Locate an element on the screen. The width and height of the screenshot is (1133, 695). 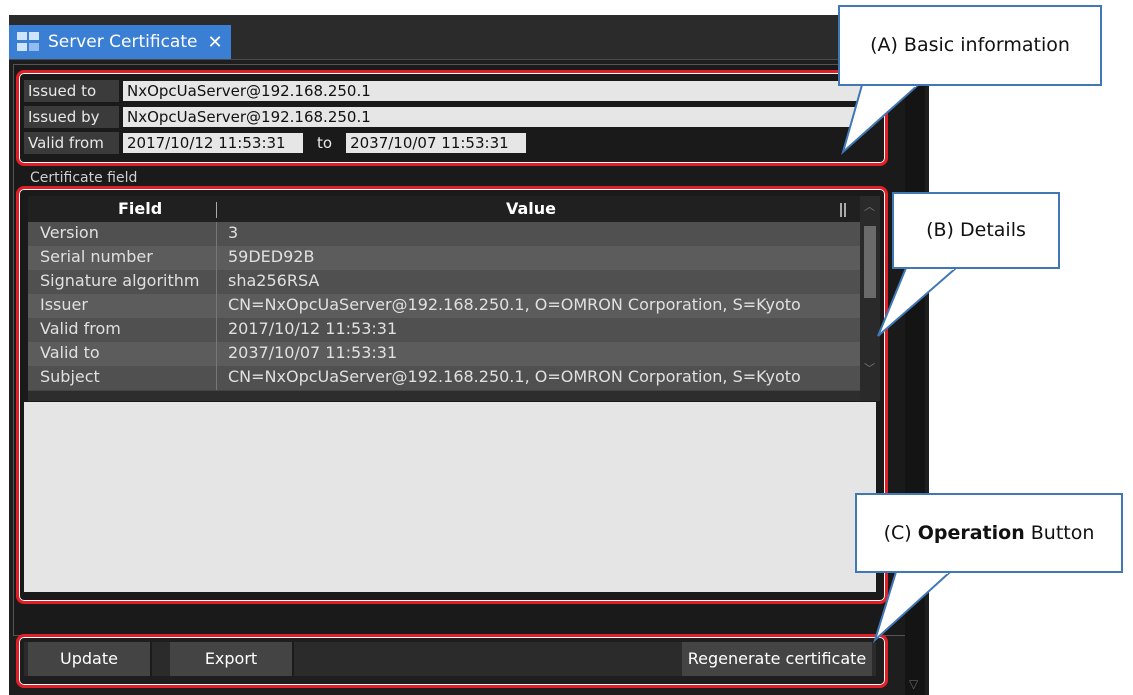
callout-b-text: (B) Details is located at coordinates (976, 230).